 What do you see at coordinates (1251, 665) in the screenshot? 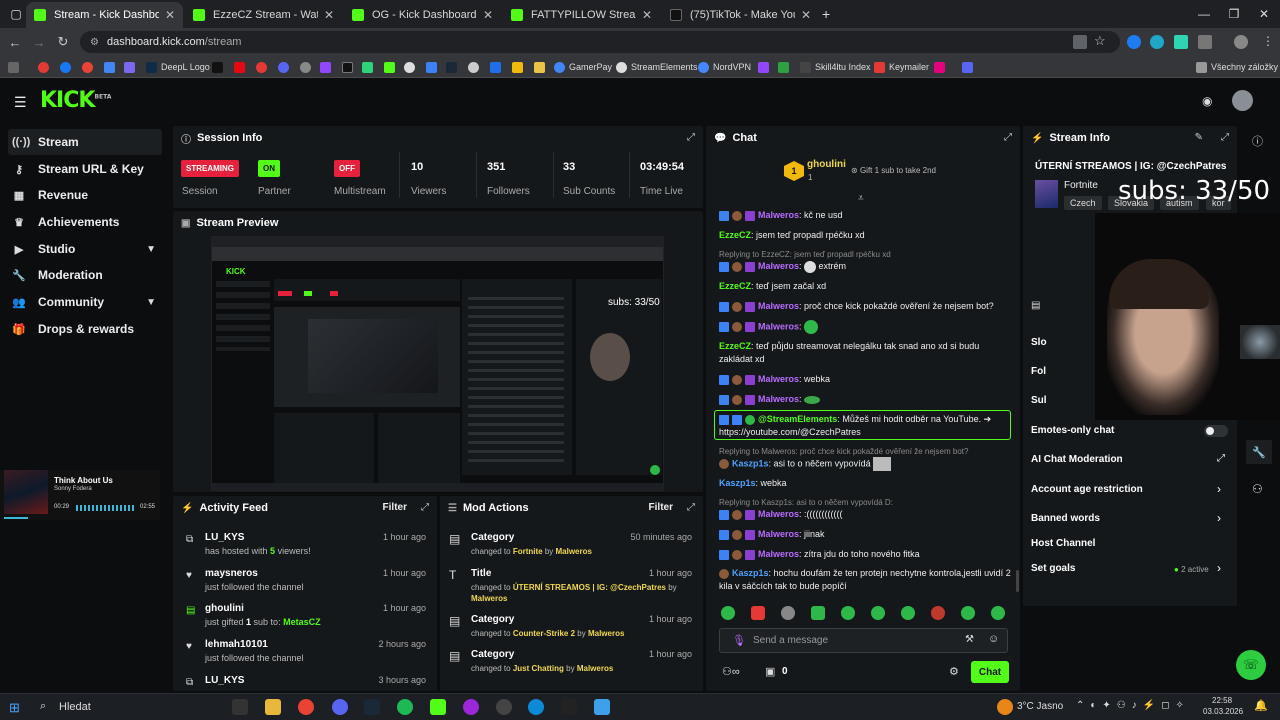
I see `support-chat-icon: ☏` at bounding box center [1251, 665].